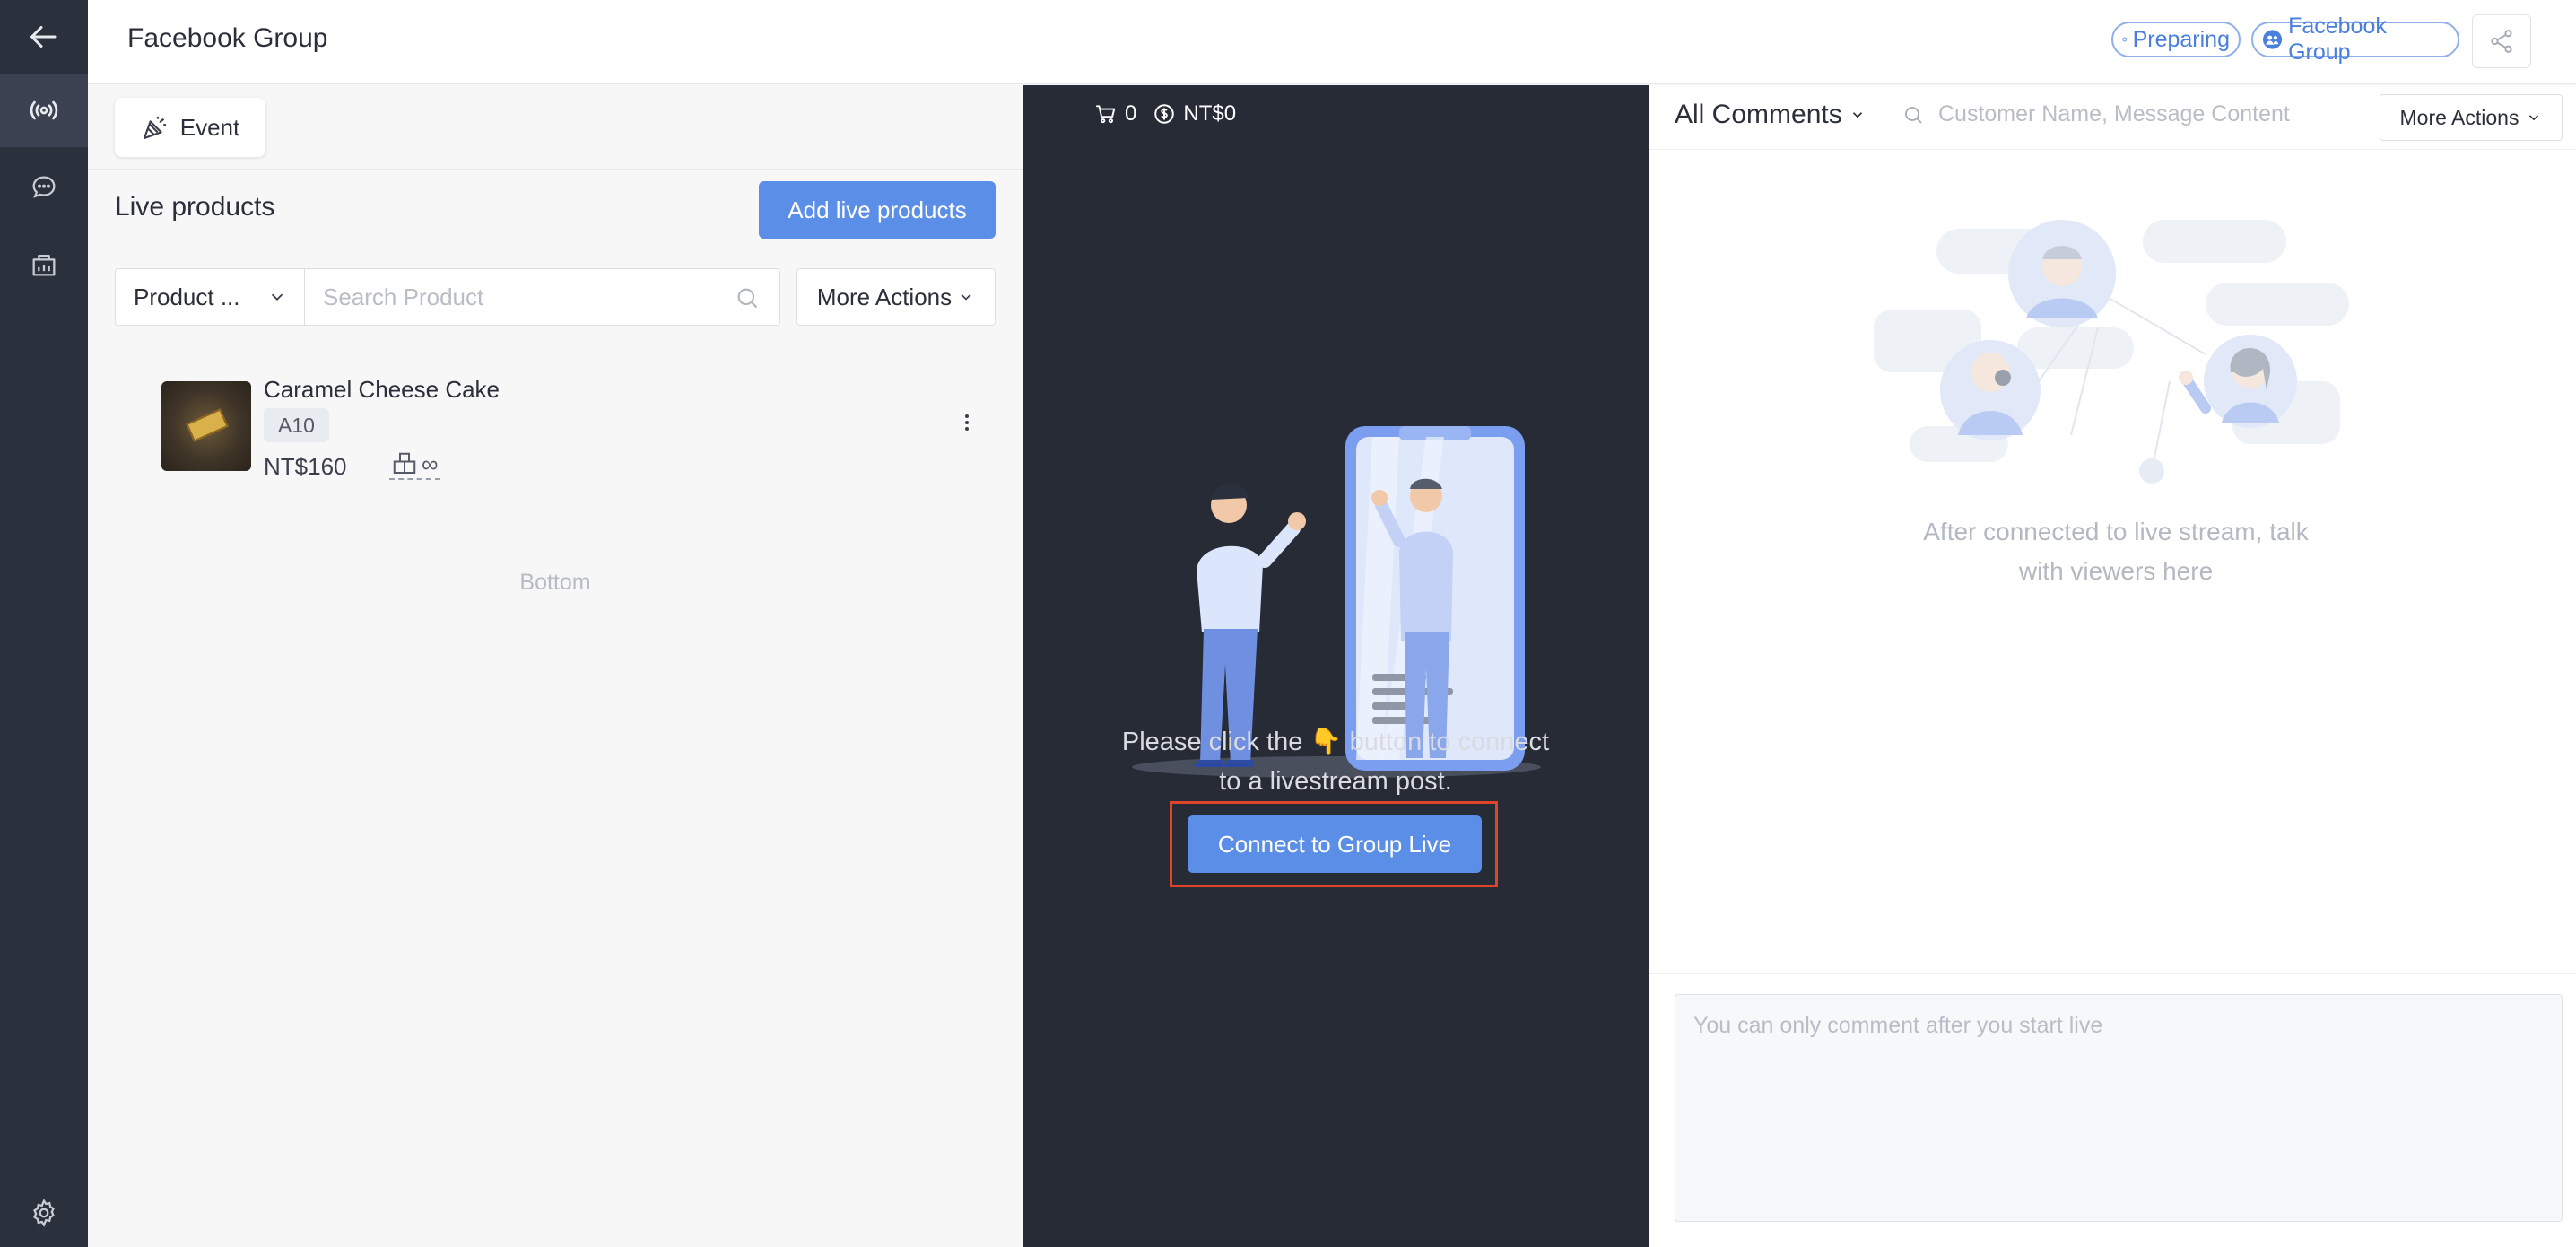 The image size is (2576, 1247). I want to click on comment-composer, so click(2112, 1110).